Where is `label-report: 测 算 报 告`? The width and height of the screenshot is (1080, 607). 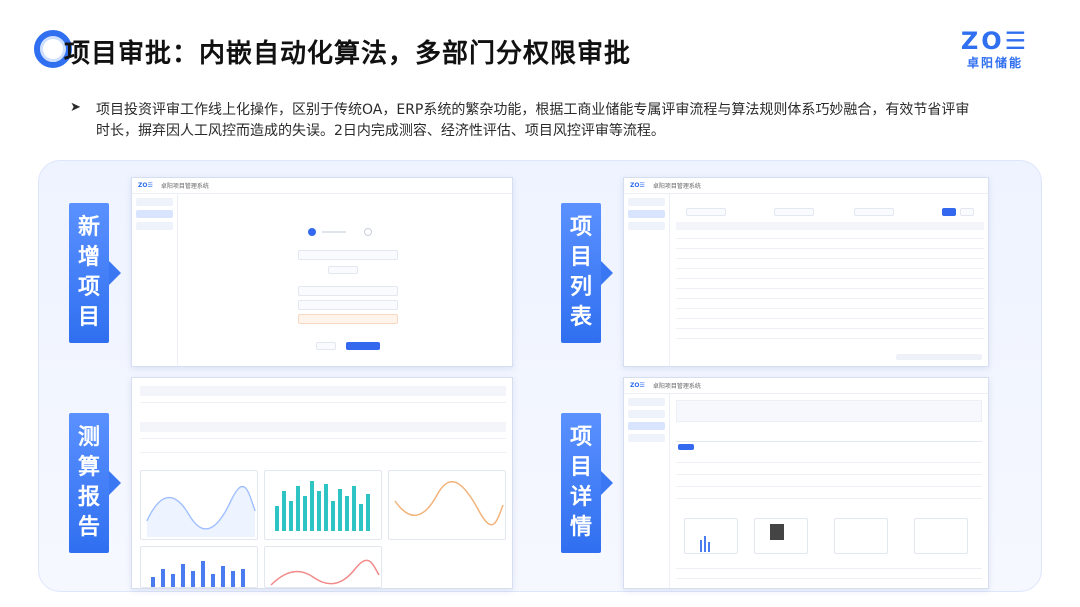 label-report: 测 算 报 告 is located at coordinates (95, 483).